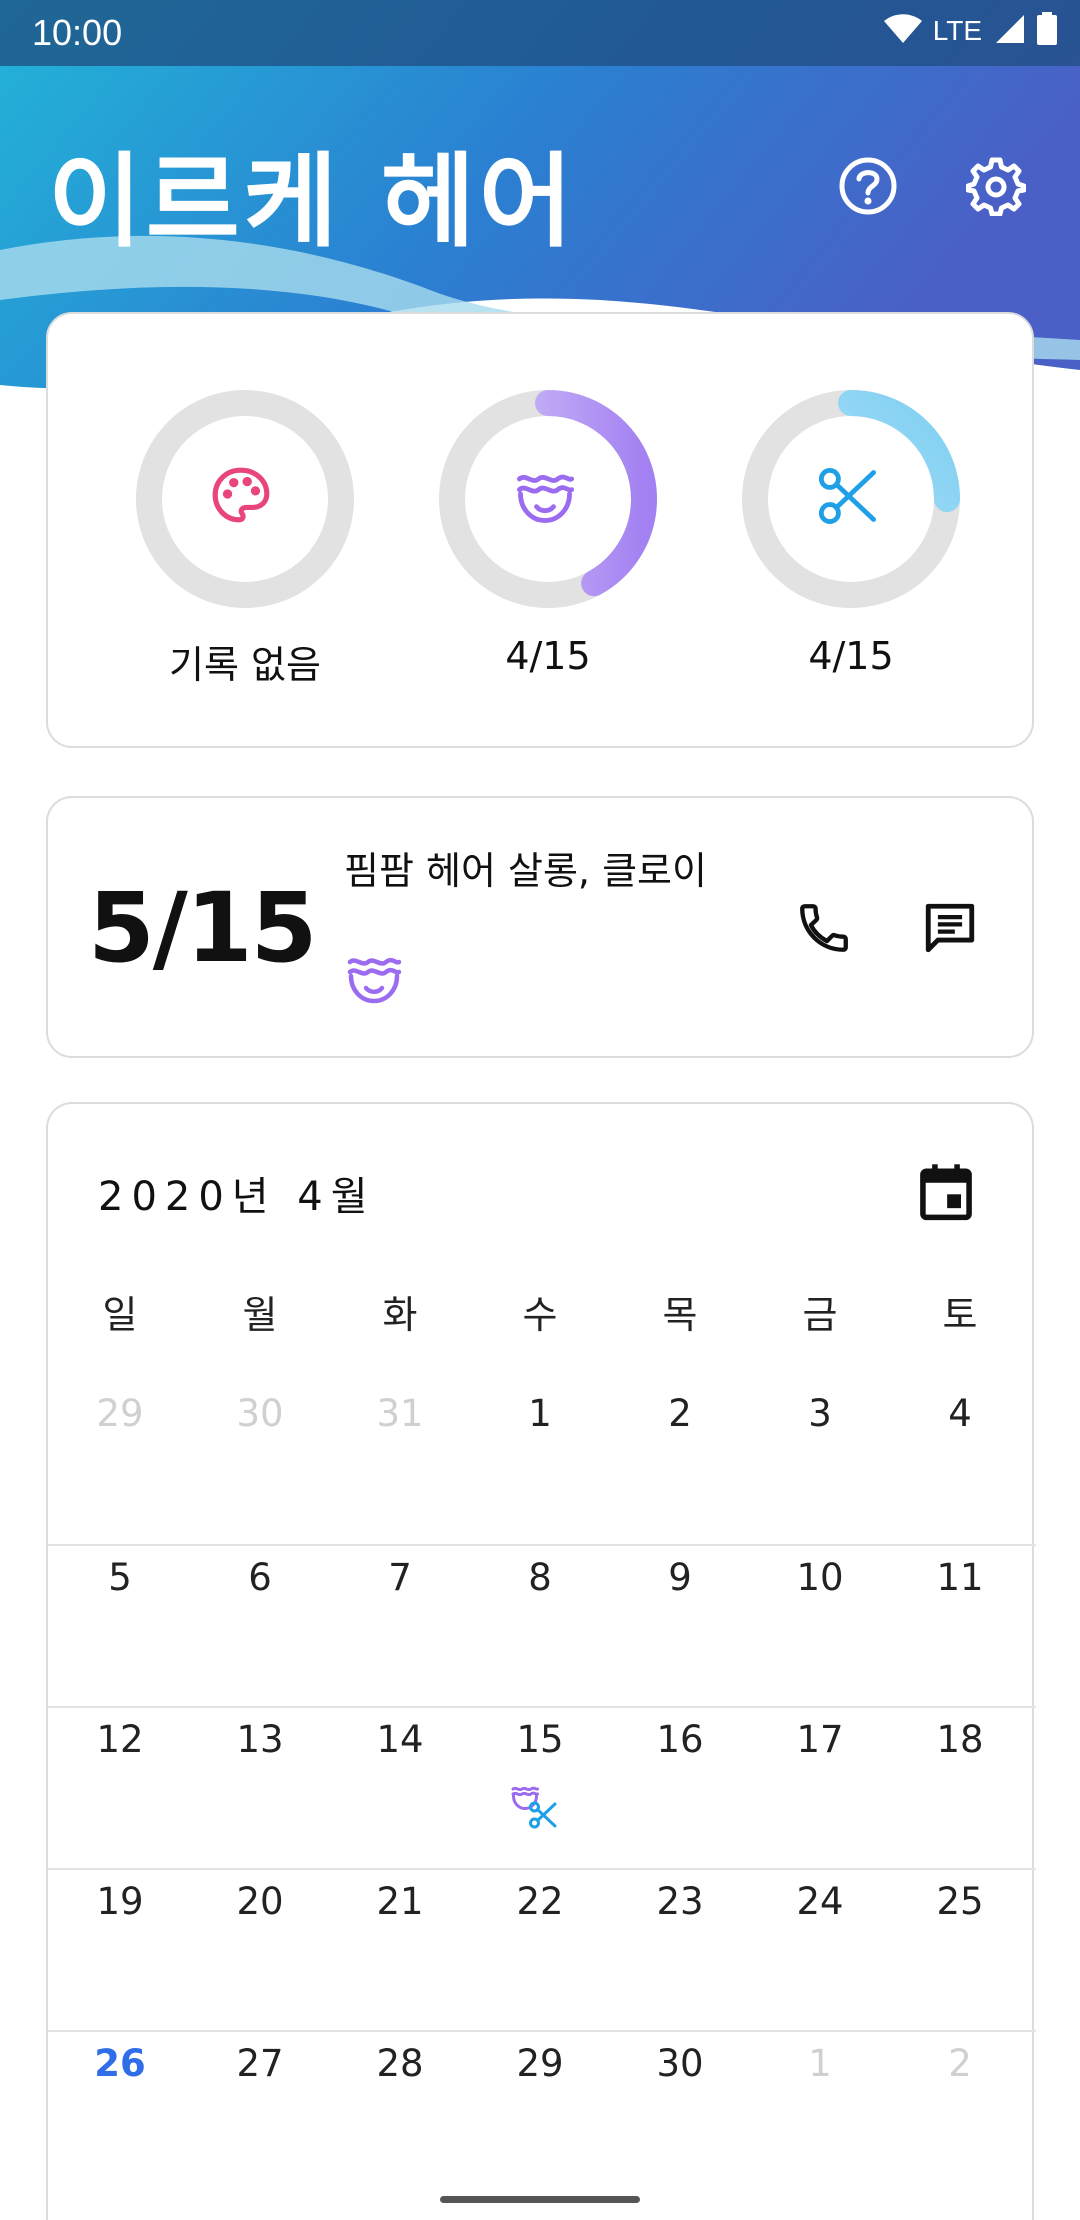 This screenshot has width=1080, height=2220. I want to click on calendar-day: 28, so click(400, 2112).